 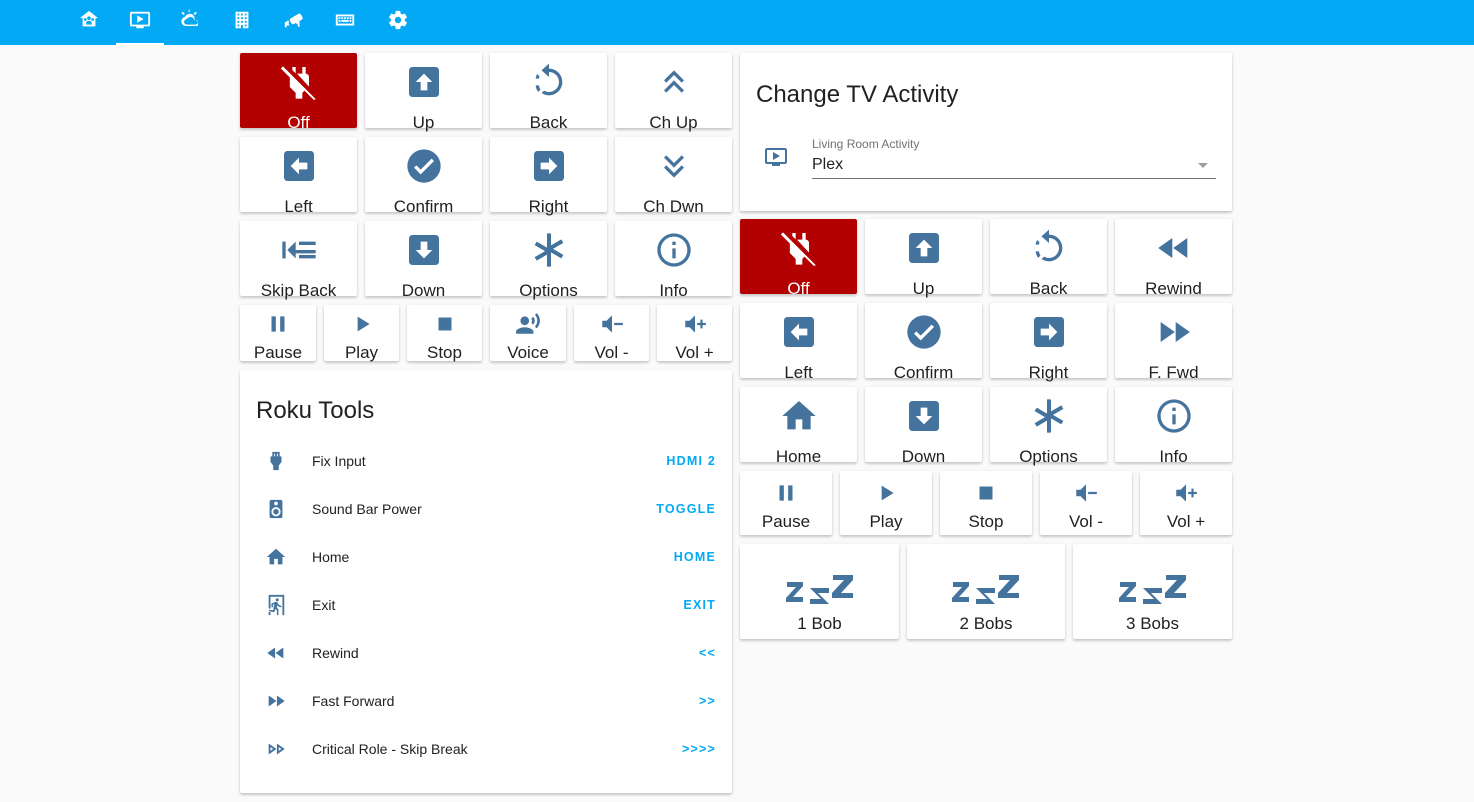 I want to click on right-right-button: Right, so click(x=1048, y=342).